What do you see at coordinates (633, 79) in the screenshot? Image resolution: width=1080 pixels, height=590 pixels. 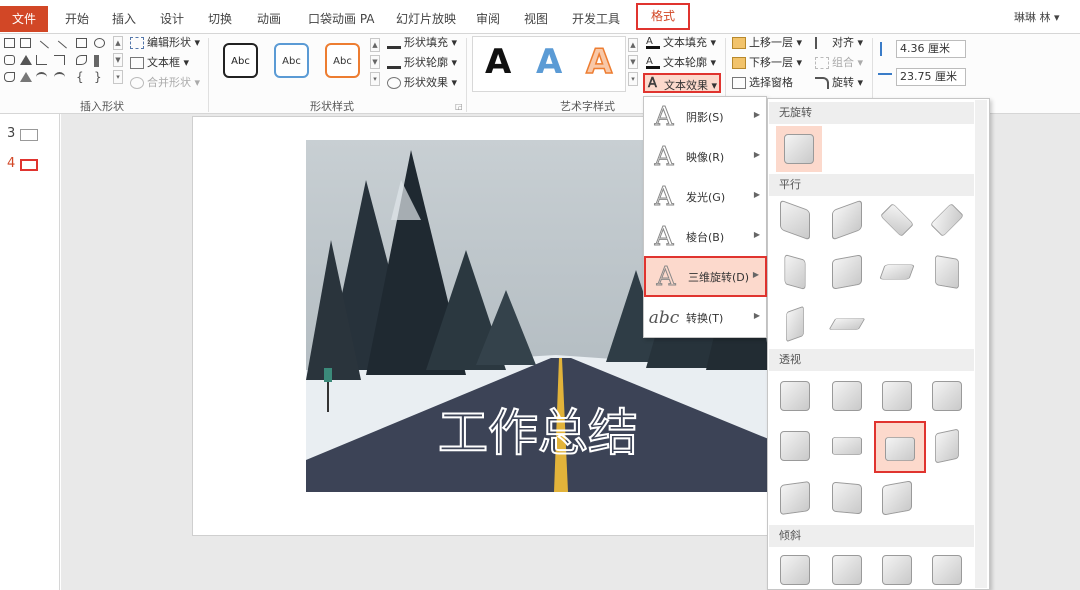 I see `wordart-more: ▾` at bounding box center [633, 79].